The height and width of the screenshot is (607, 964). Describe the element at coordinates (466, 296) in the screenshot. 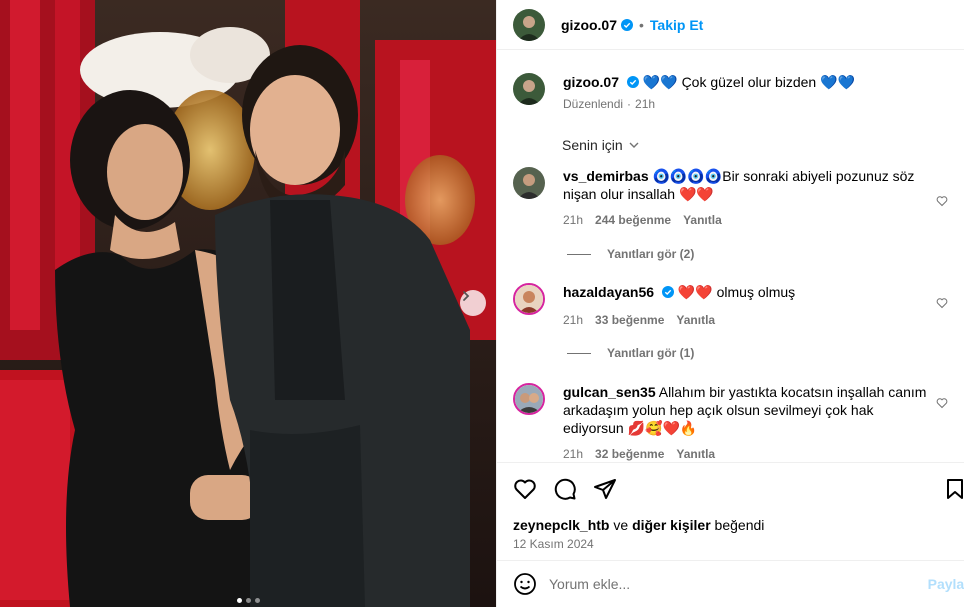

I see `chevron-right-icon` at that location.